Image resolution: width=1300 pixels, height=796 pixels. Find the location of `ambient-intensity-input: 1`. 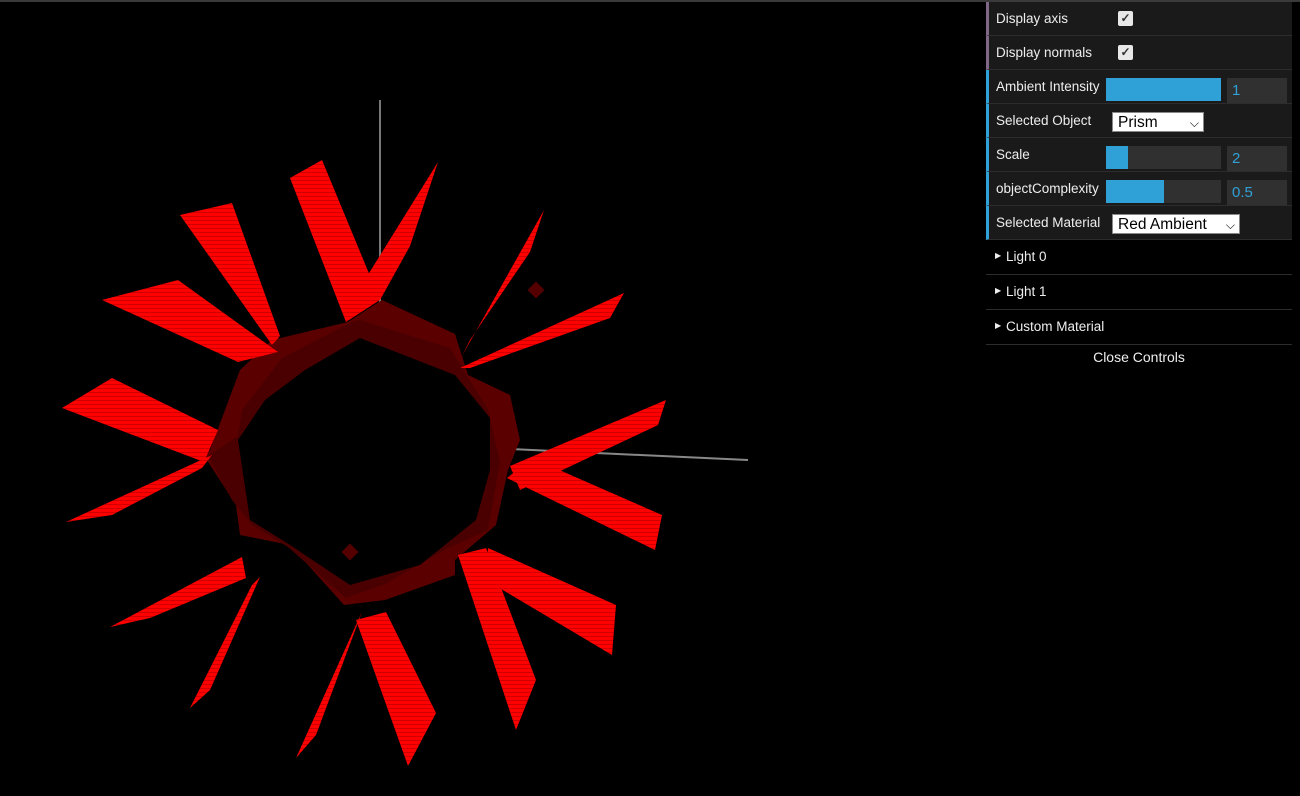

ambient-intensity-input: 1 is located at coordinates (1257, 90).